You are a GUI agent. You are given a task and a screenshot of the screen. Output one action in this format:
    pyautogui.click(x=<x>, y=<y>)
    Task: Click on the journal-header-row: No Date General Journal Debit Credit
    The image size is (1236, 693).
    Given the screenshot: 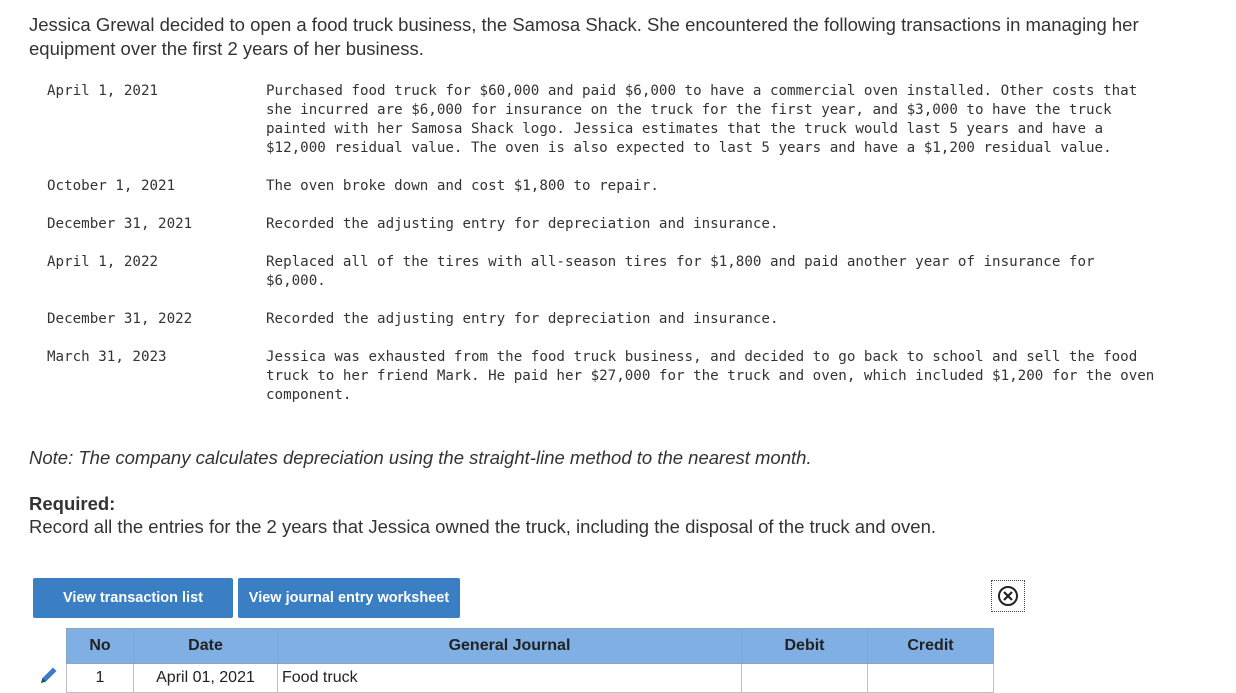 What is the action you would take?
    pyautogui.click(x=530, y=646)
    